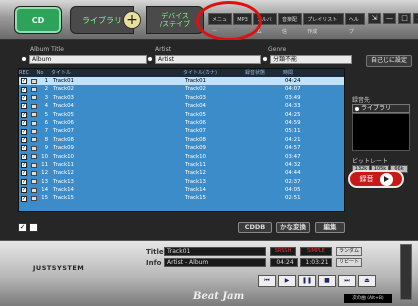 This screenshot has height=306, width=418. What do you see at coordinates (63, 198) in the screenshot?
I see `track-title: Track15` at bounding box center [63, 198].